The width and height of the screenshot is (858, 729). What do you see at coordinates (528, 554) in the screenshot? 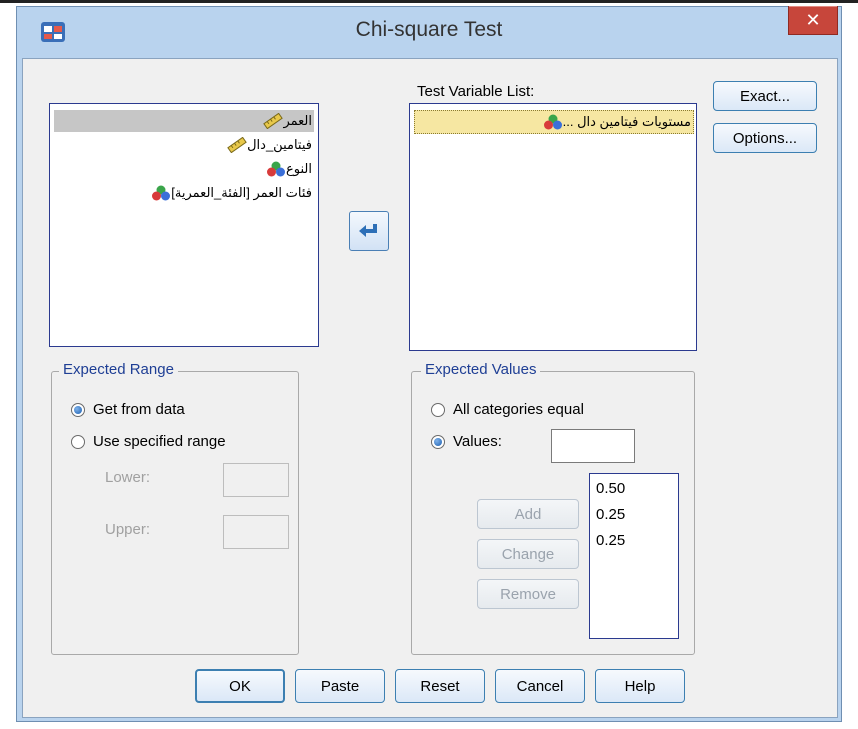
I see `change-value-button: Change` at bounding box center [528, 554].